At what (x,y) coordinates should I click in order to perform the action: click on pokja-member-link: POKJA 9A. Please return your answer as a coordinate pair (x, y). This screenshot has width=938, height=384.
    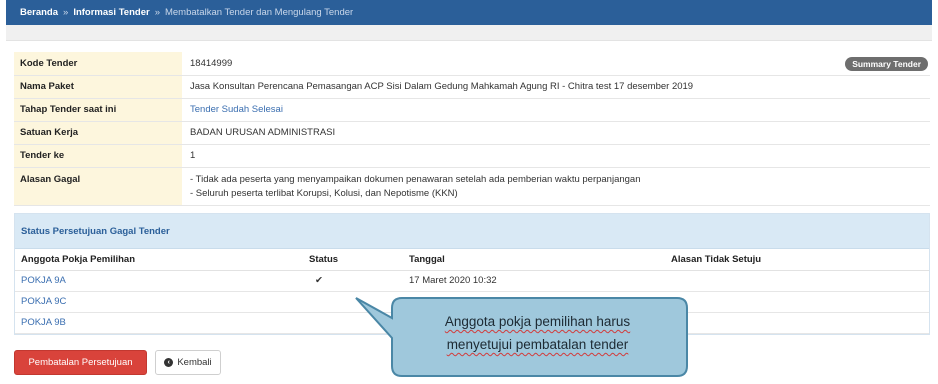
    Looking at the image, I should click on (43, 280).